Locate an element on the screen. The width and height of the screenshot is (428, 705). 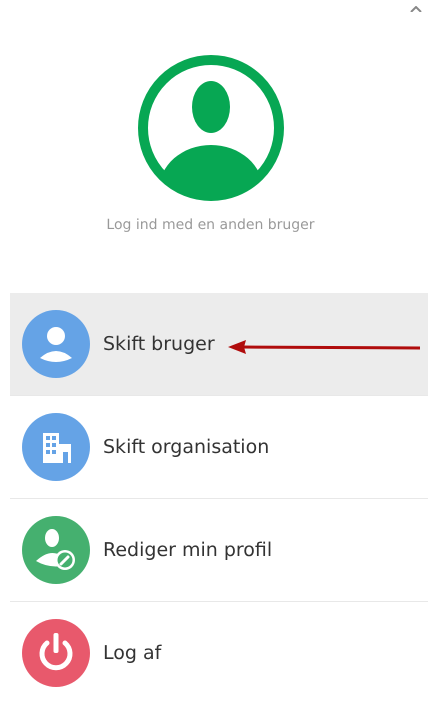
avatar-icon is located at coordinates (211, 128).